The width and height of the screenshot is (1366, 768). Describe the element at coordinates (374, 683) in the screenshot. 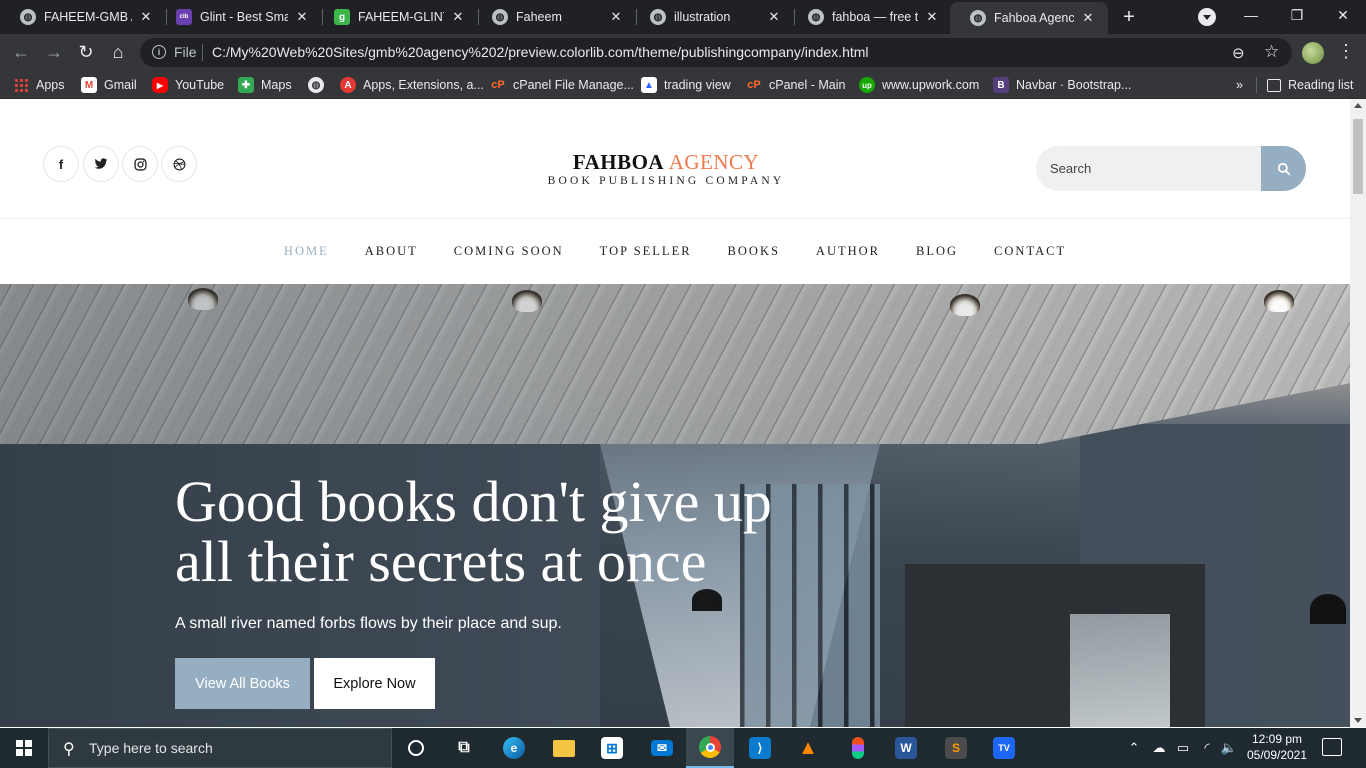

I see `explore-now-button: Explore Now` at that location.